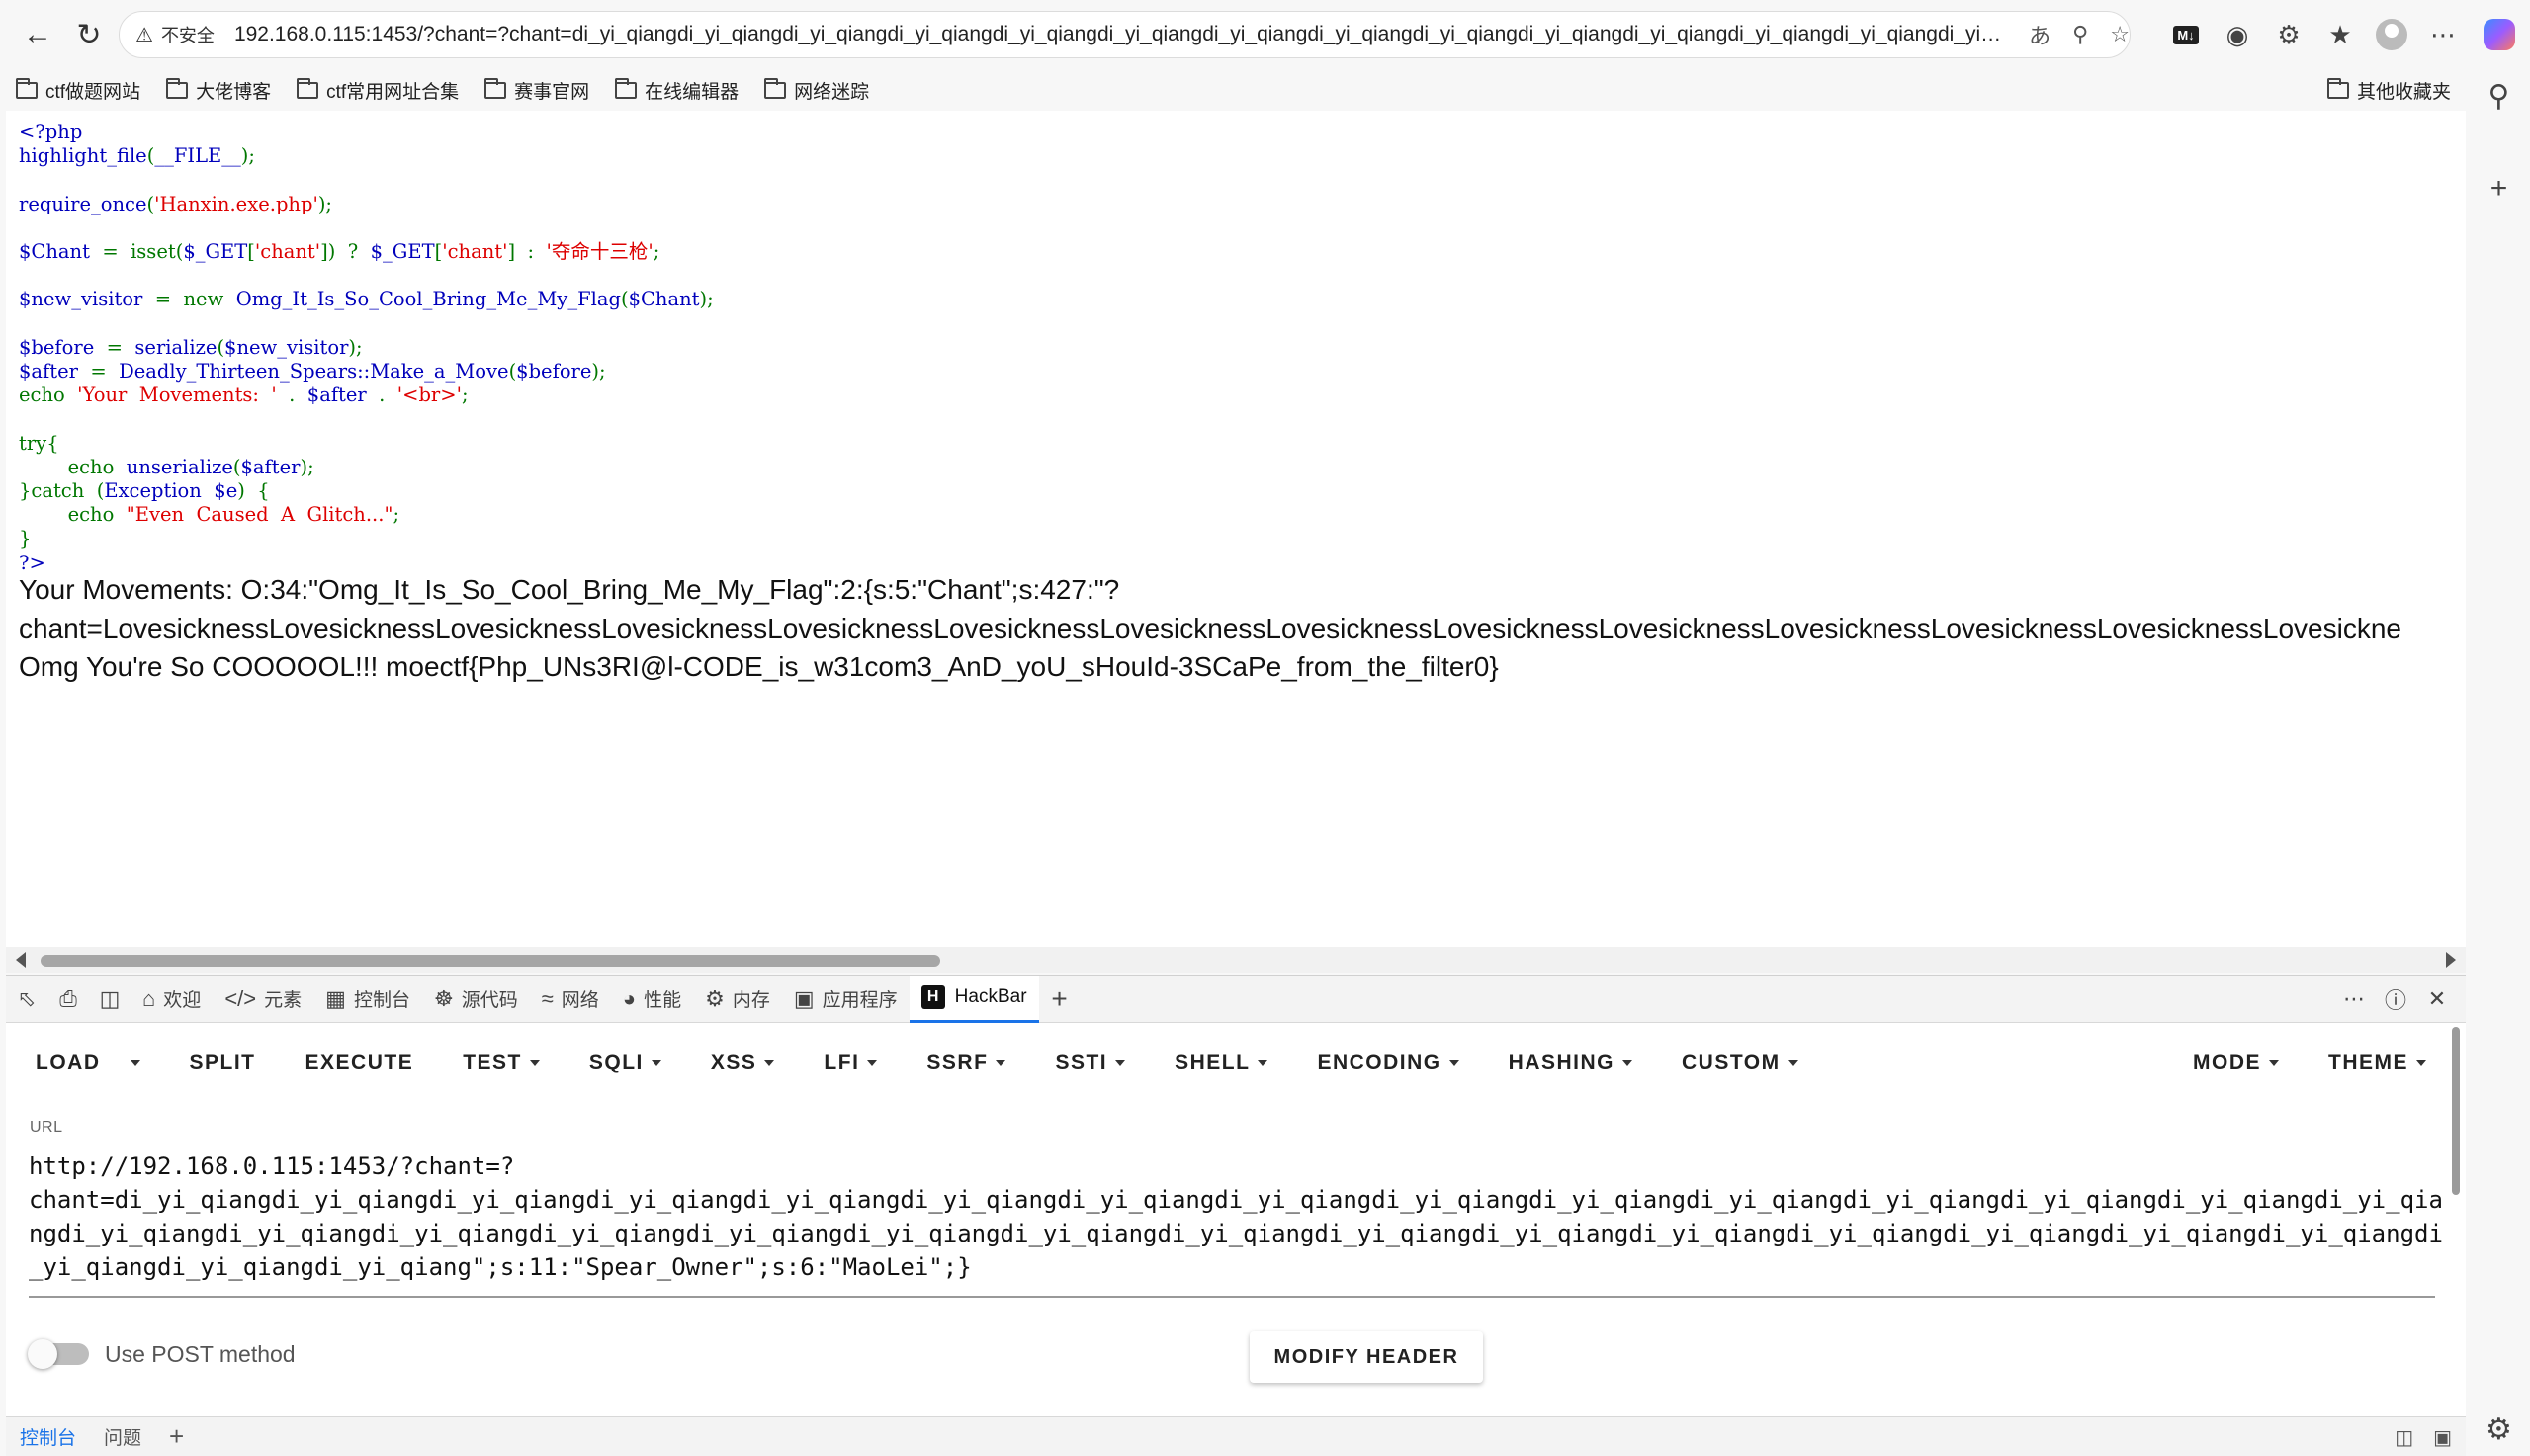  What do you see at coordinates (175, 34) in the screenshot?
I see `security-indicator: ⚠ 不安全` at bounding box center [175, 34].